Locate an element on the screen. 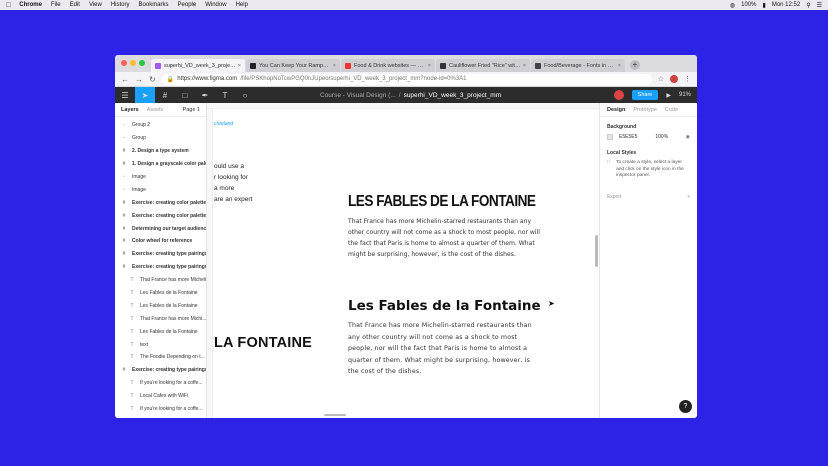  page-selector: Page 1 is located at coordinates (191, 110).